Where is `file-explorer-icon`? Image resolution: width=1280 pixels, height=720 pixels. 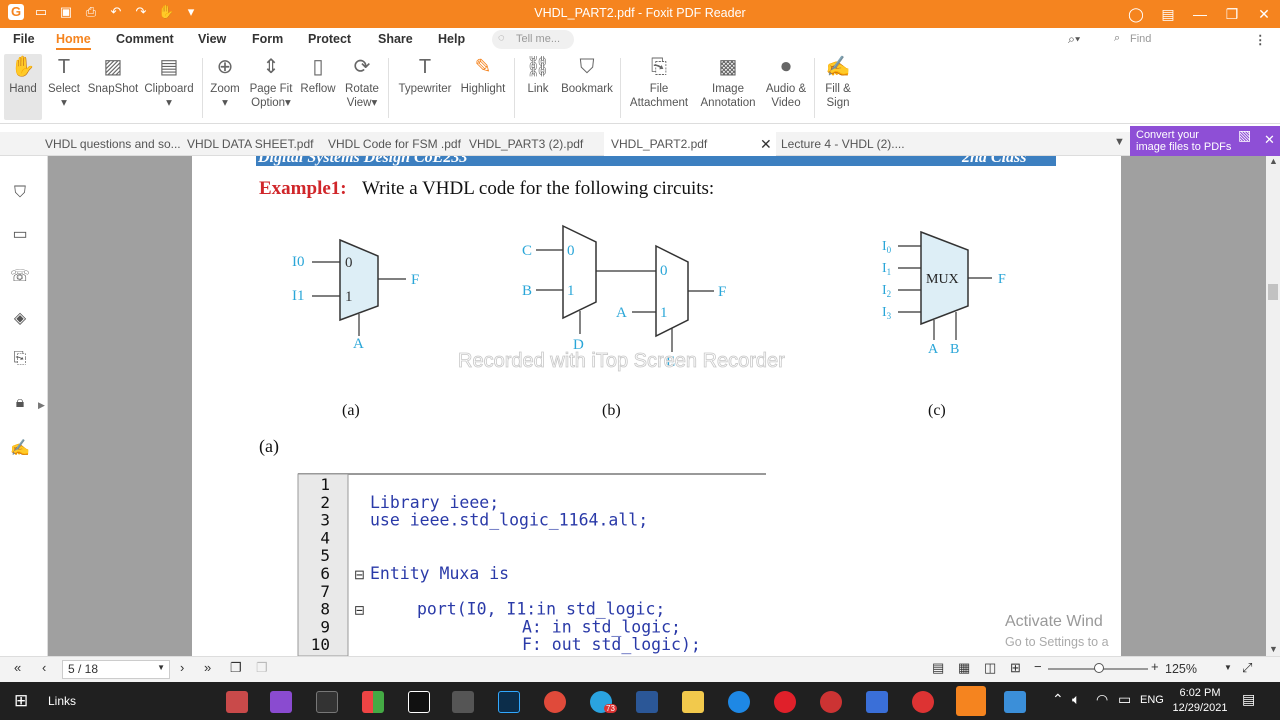 file-explorer-icon is located at coordinates (693, 702).